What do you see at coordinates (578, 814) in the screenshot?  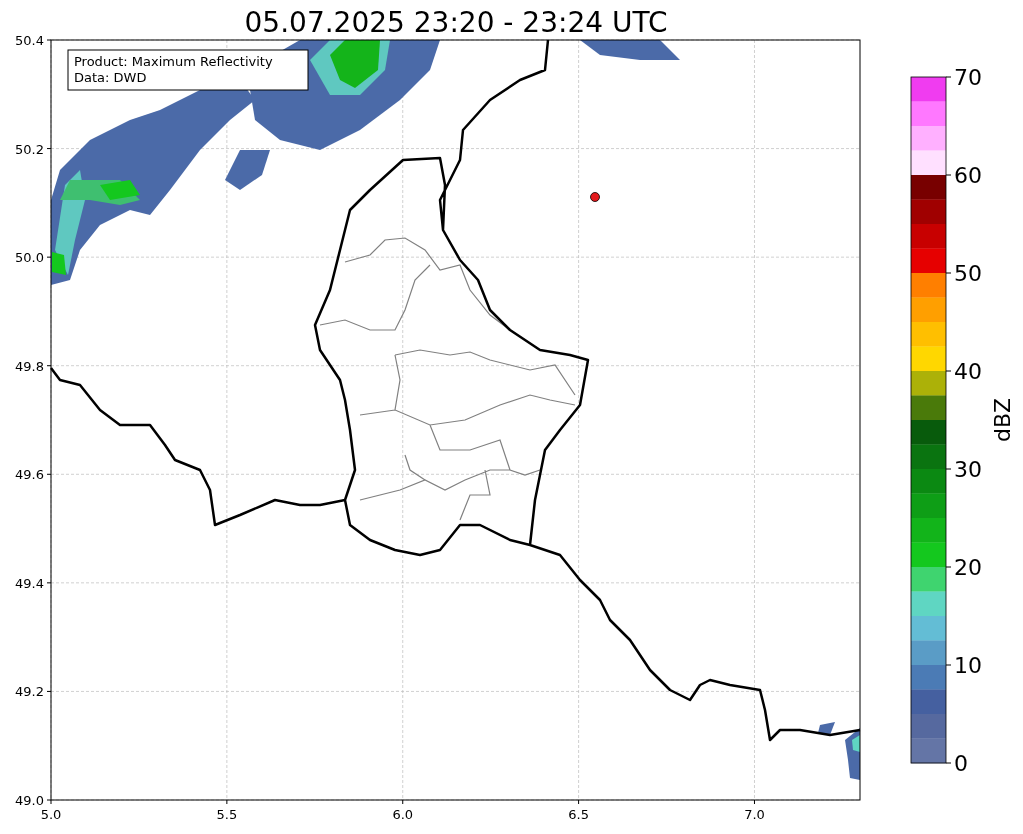 I see `tick-label: 6.5` at bounding box center [578, 814].